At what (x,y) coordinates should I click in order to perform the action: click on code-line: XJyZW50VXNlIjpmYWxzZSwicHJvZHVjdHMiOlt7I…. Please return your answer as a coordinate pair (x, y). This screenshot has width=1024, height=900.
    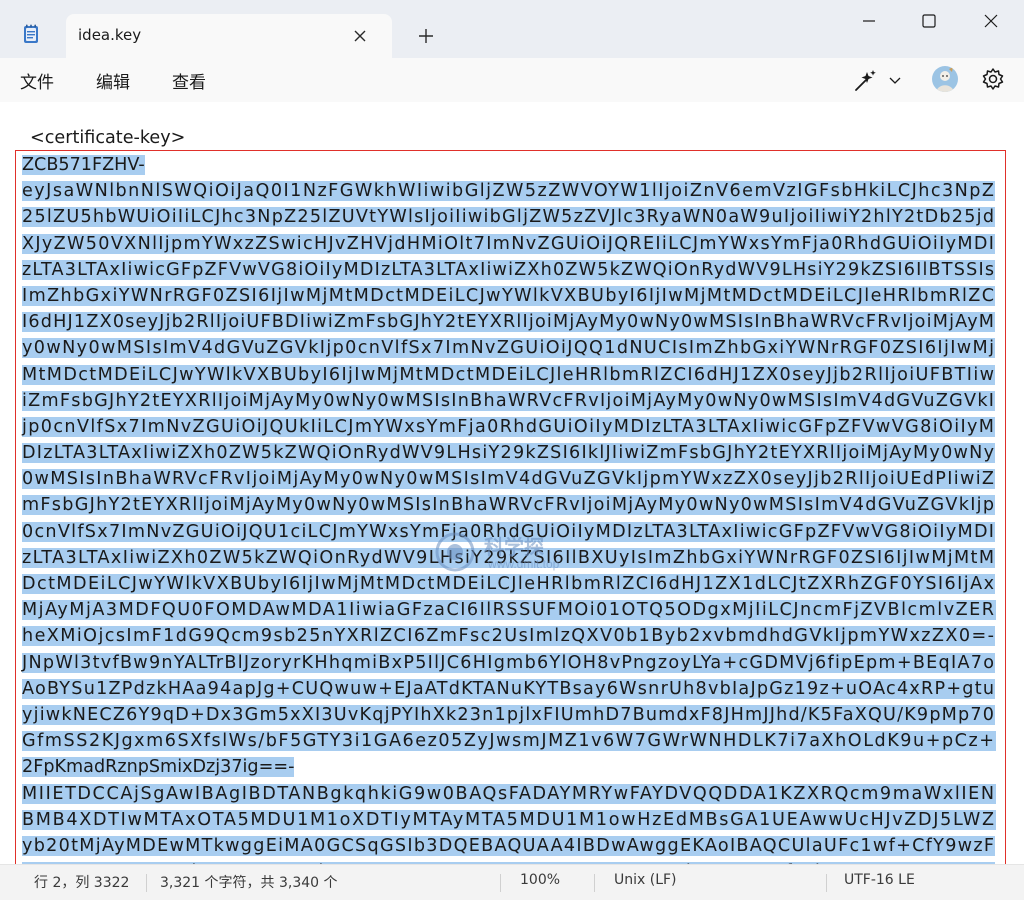
    Looking at the image, I should click on (512, 244).